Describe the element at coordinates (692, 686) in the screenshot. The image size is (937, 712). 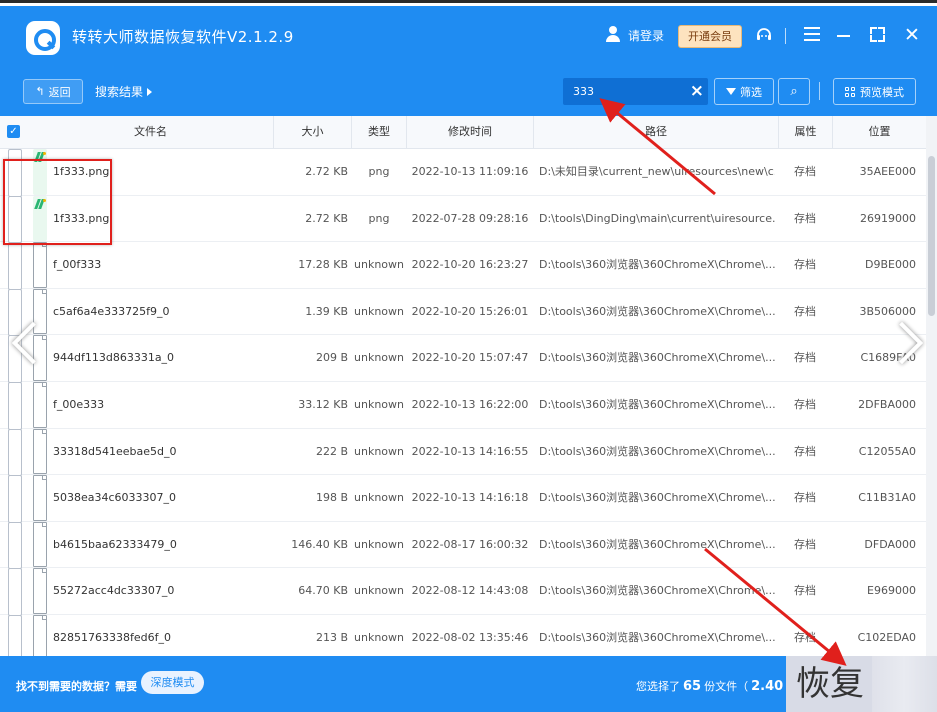
I see `selected-count: 65` at that location.